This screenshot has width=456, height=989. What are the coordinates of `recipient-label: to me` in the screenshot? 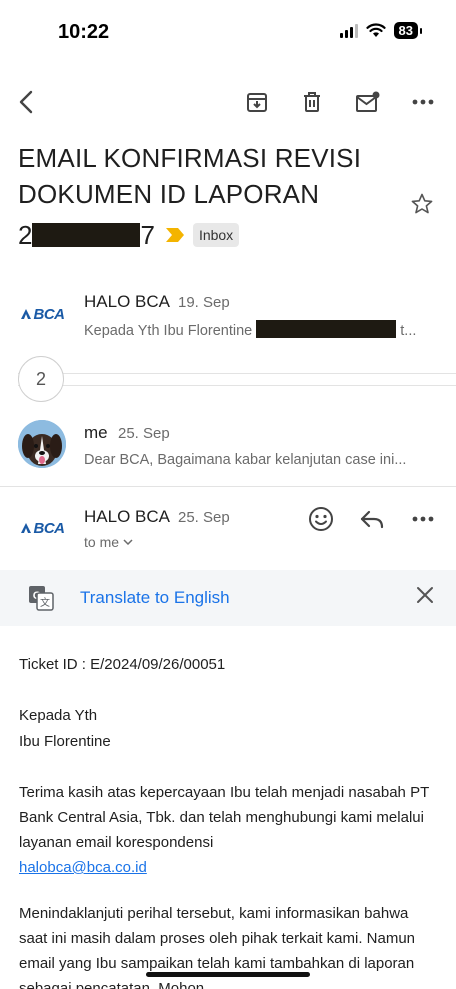 It's located at (102, 542).